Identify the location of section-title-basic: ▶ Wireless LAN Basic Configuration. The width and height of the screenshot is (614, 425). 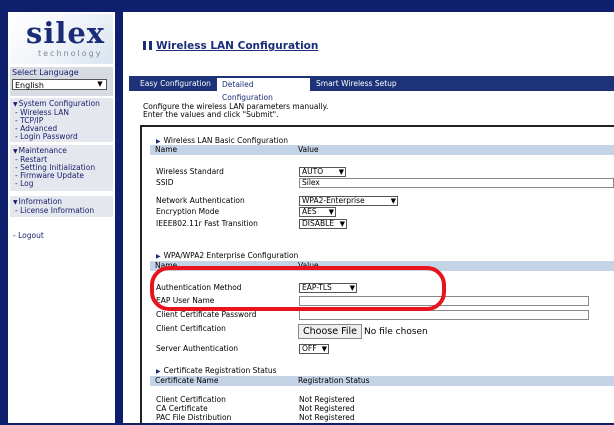
(222, 140).